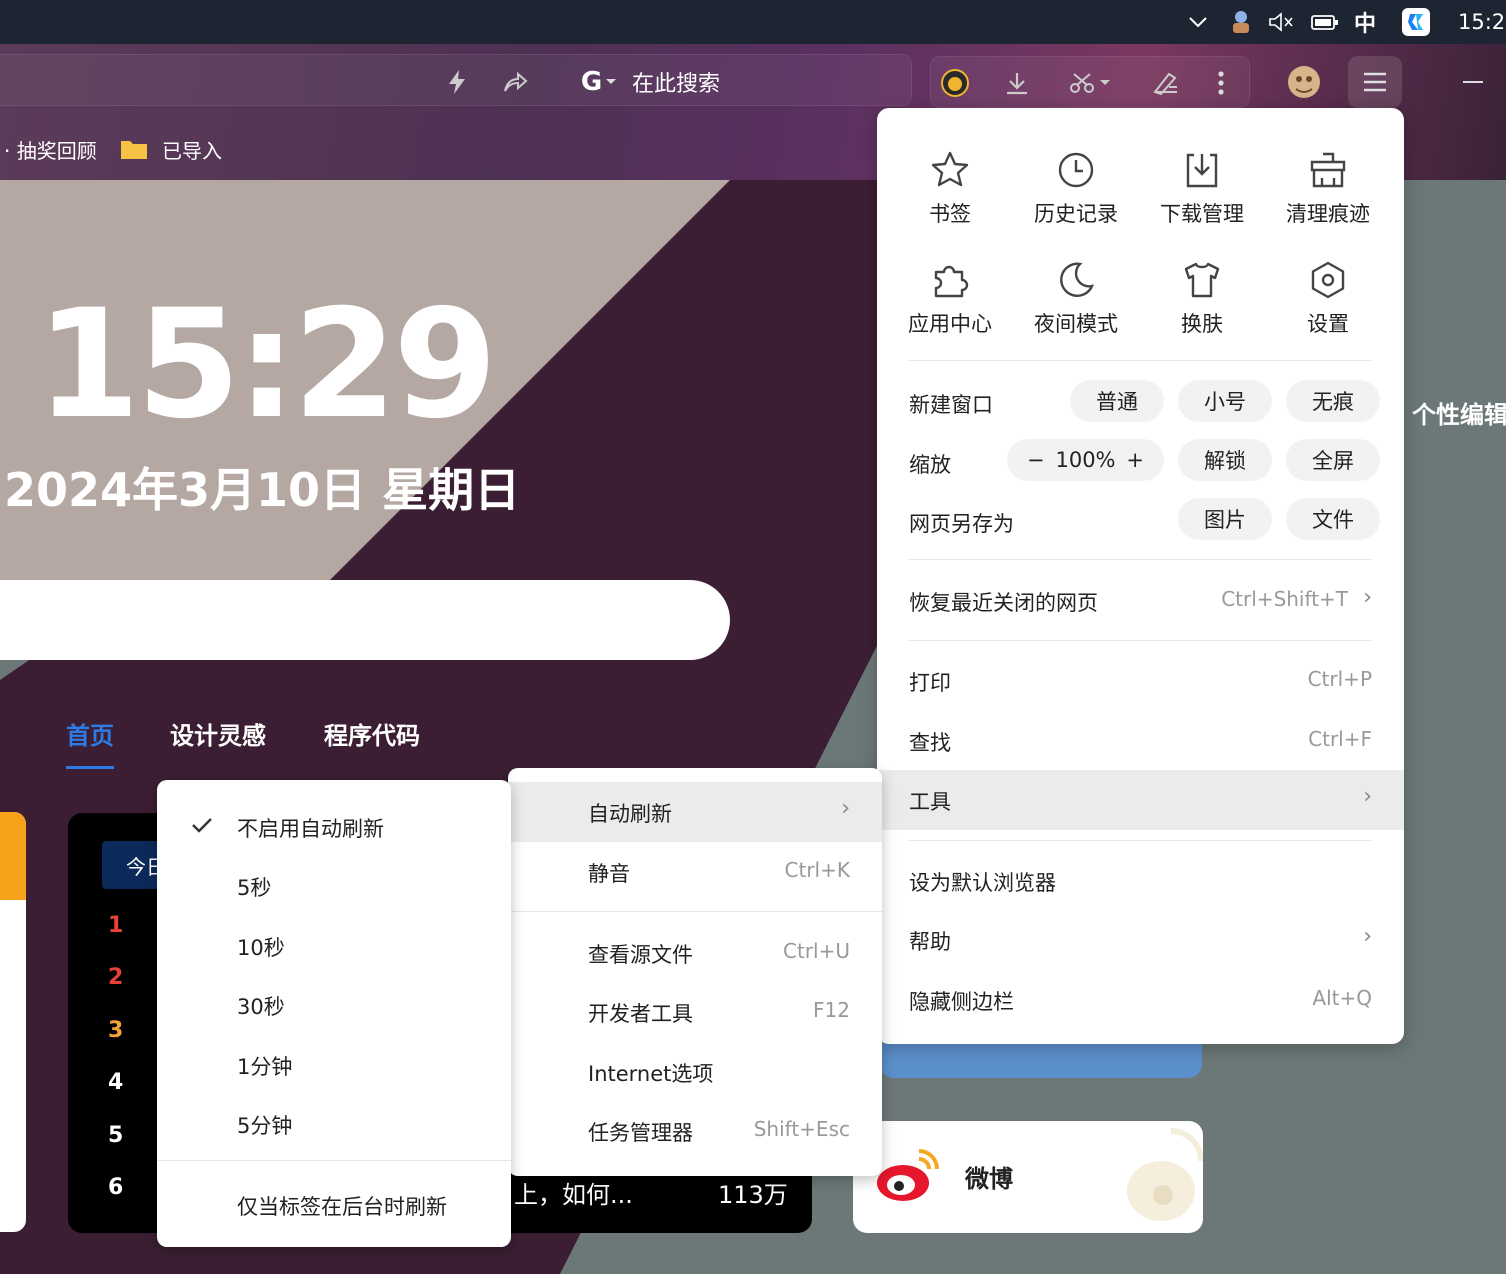 This screenshot has width=1506, height=1274. I want to click on menu-item-hide-sidebar: 隐藏侧边栏 Alt+Q, so click(1140, 1000).